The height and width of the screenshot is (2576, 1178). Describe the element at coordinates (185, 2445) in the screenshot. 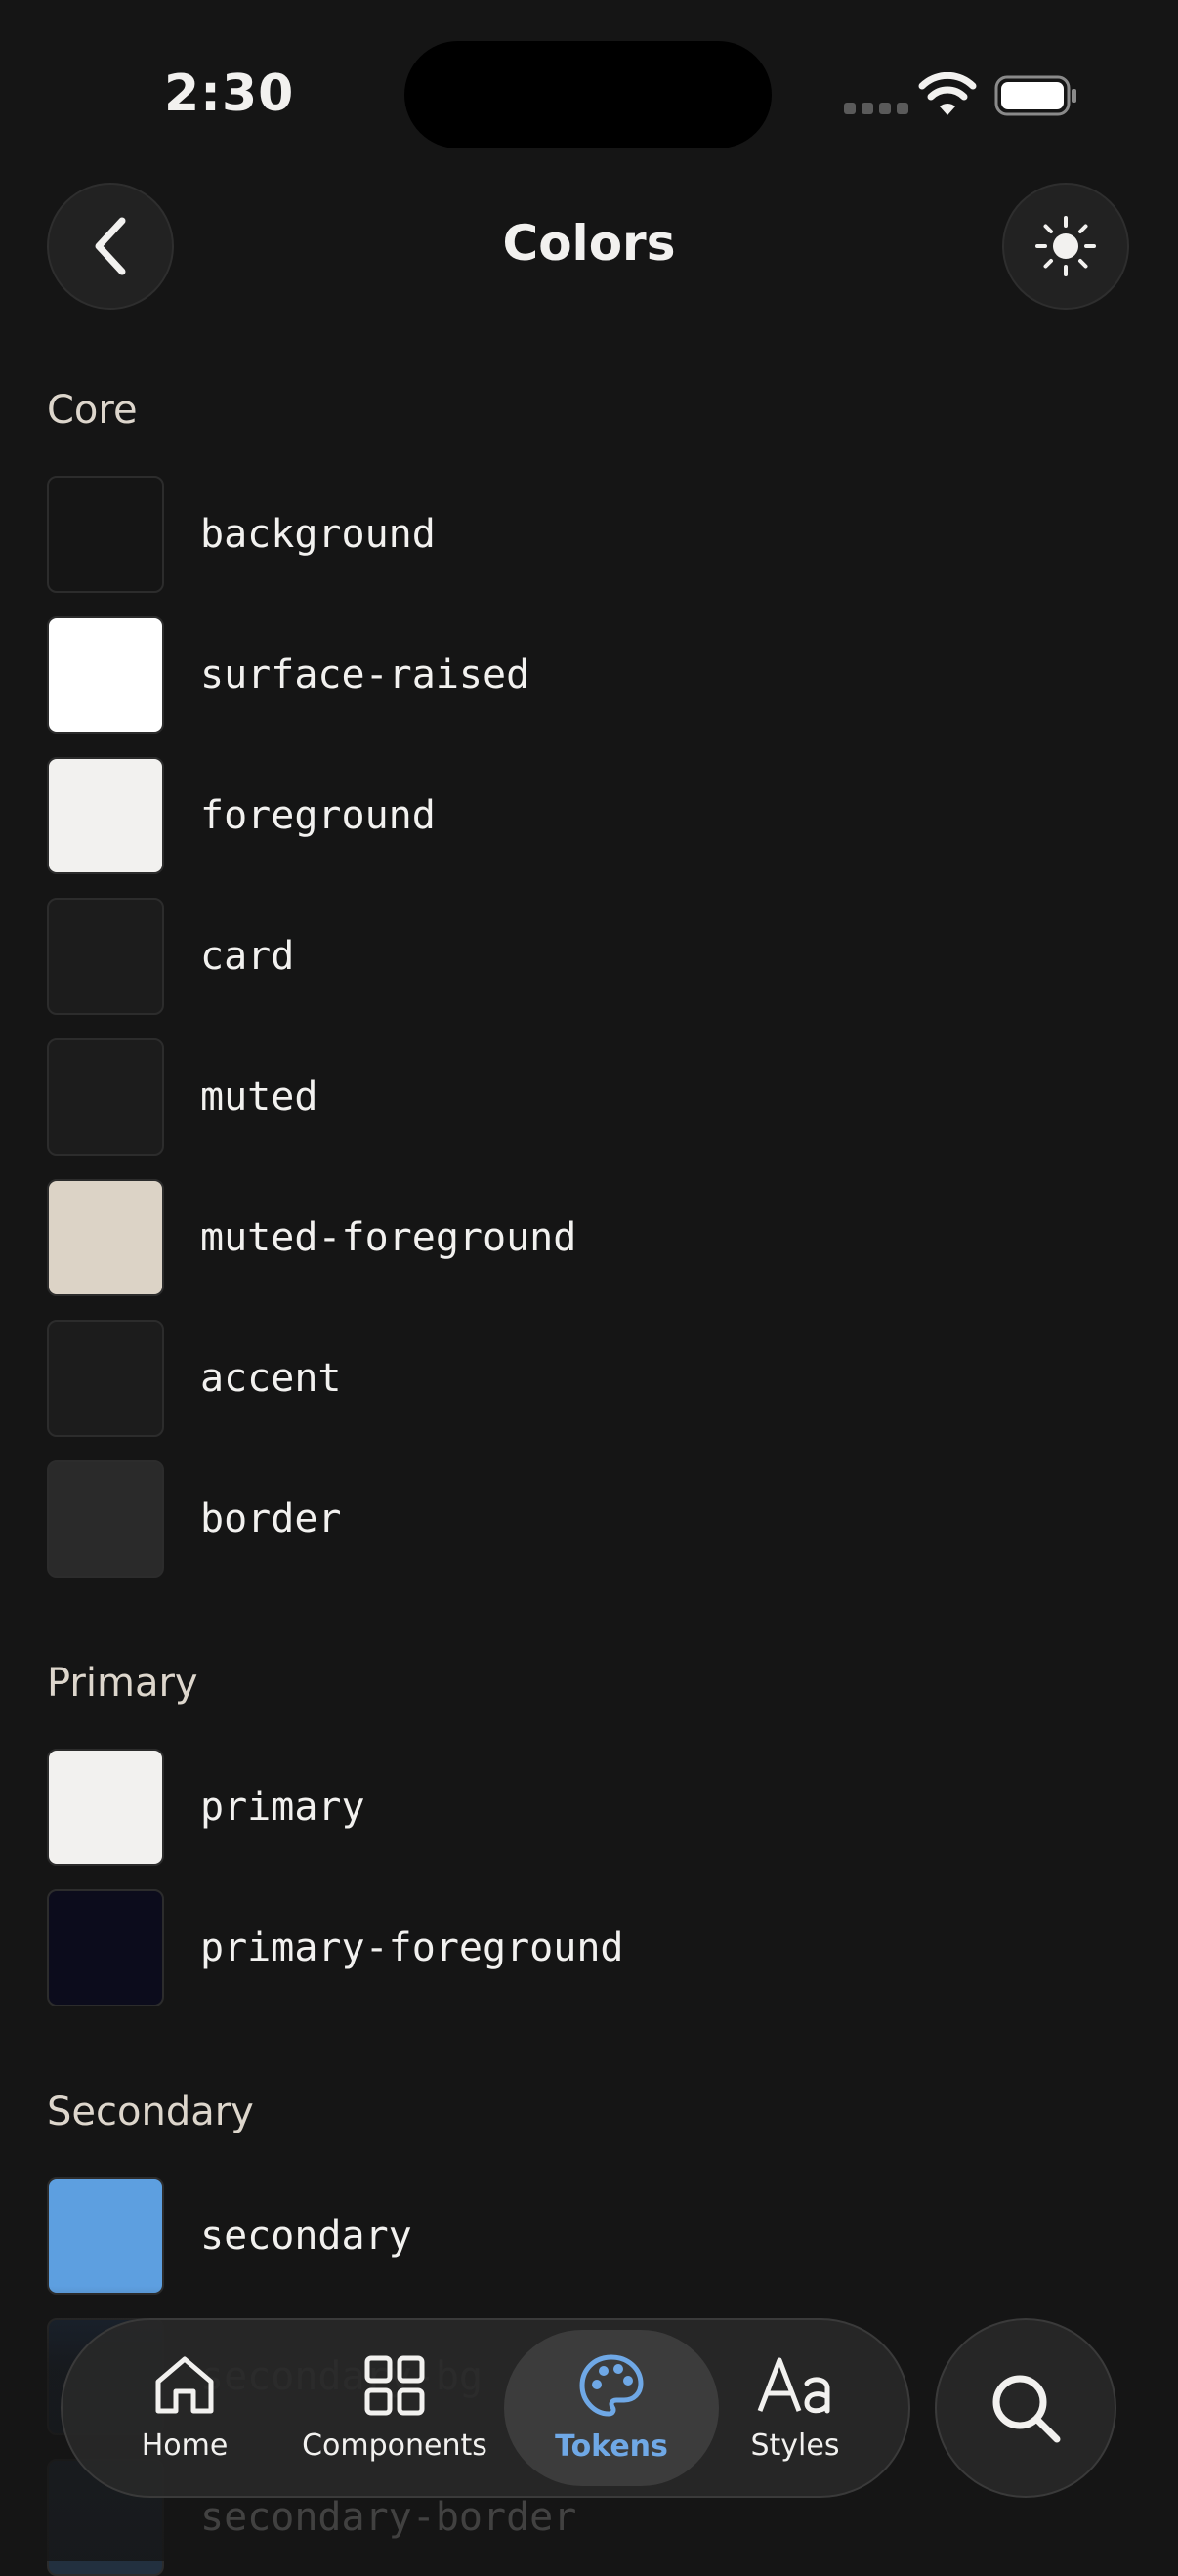

I see `tab-label: Home` at that location.